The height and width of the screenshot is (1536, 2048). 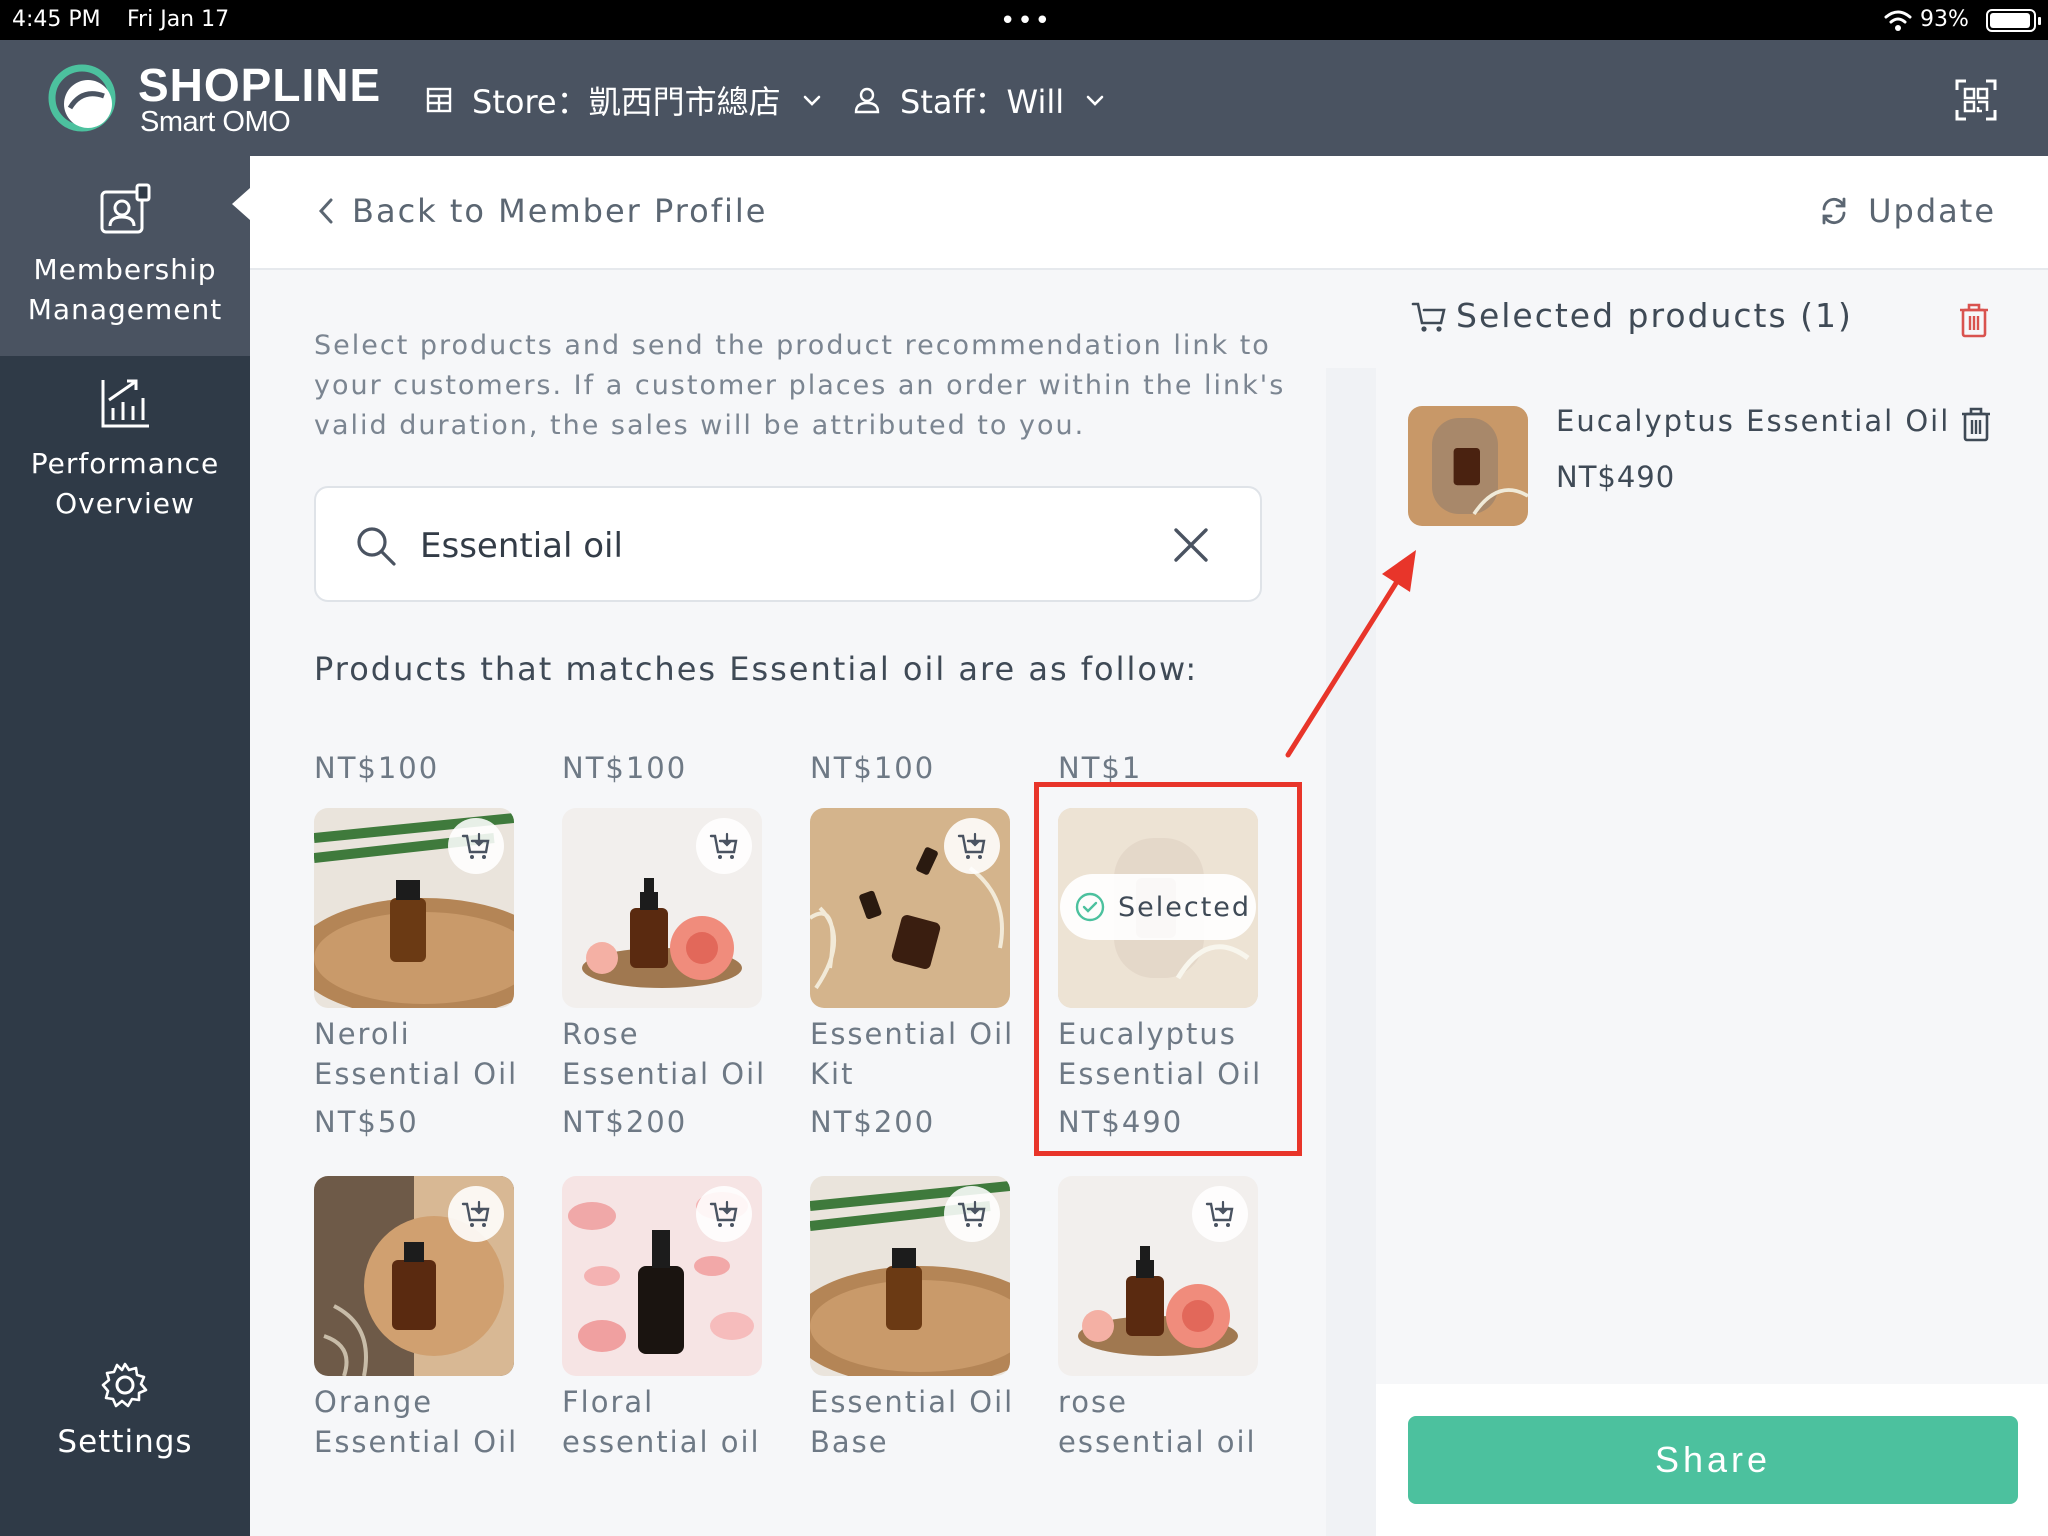 I want to click on product-name: rose essential oil, so click(x=1163, y=1422).